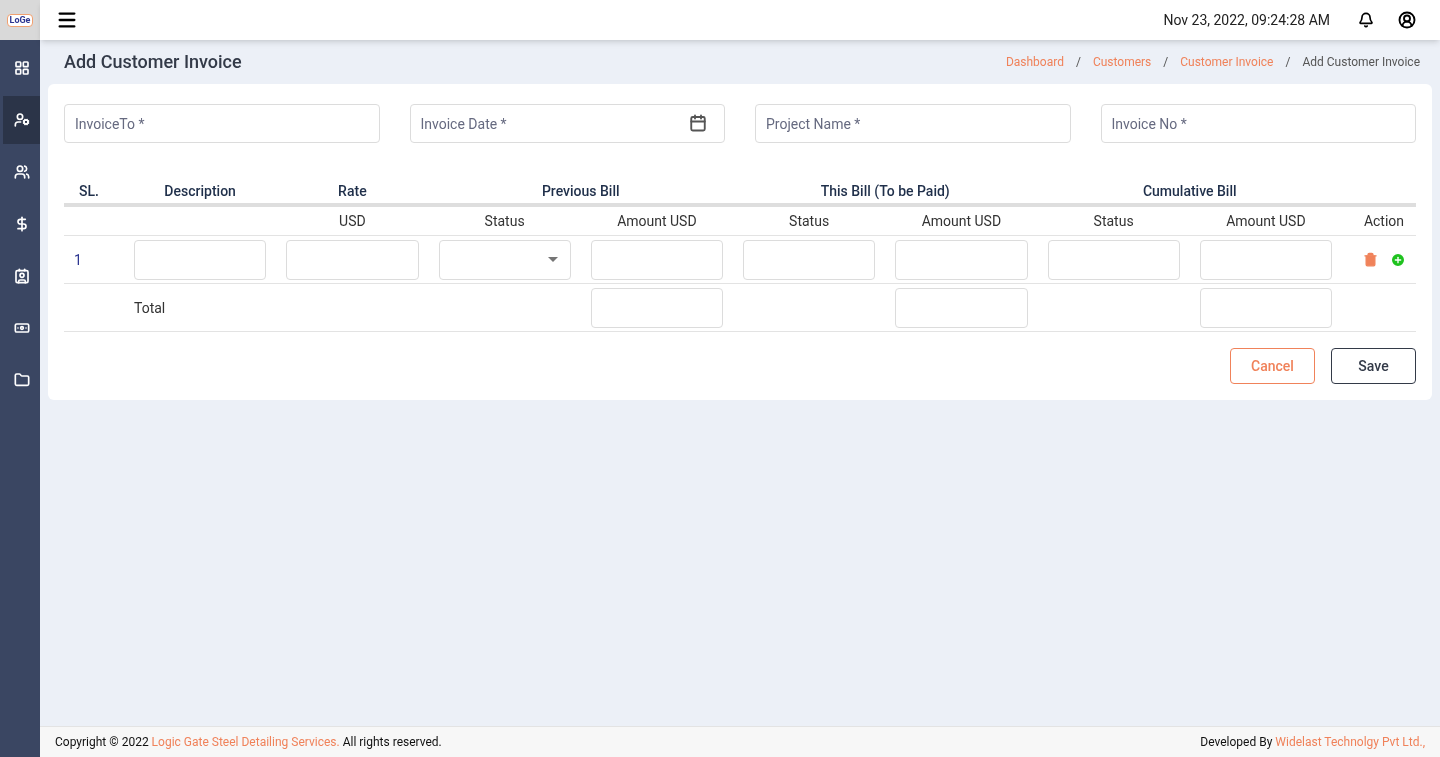  Describe the element at coordinates (21, 68) in the screenshot. I see `dashboard-grid-icon` at that location.